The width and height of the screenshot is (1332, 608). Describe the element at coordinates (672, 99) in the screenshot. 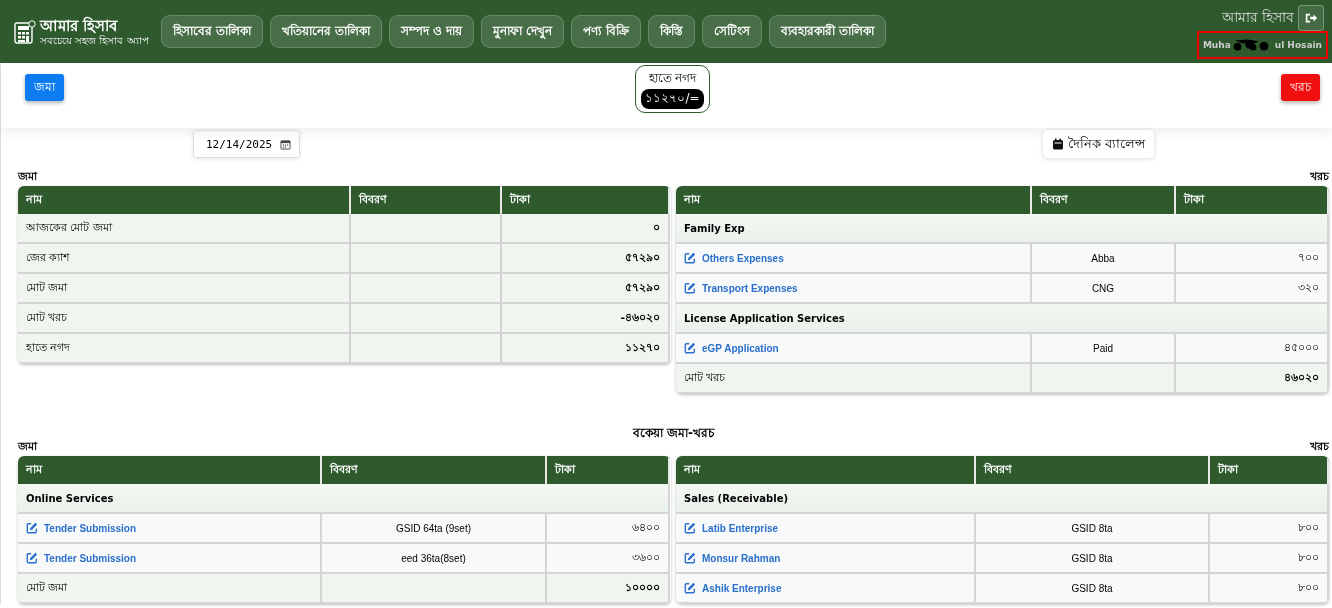

I see `cash-amount: ১১২৭০/=` at that location.